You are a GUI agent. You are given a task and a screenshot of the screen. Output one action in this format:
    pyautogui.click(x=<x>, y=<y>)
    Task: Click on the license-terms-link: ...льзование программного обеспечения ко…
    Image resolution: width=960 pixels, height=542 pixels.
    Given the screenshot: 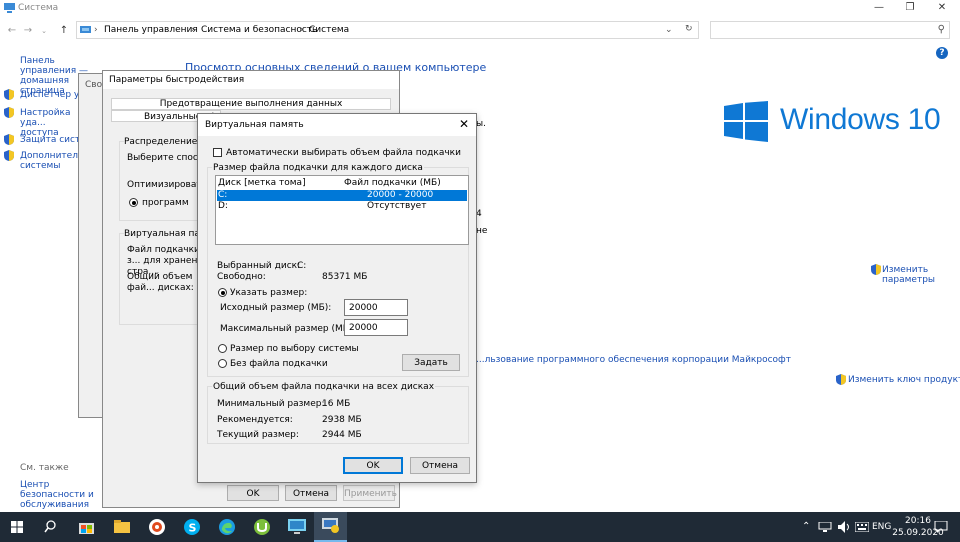 What is the action you would take?
    pyautogui.click(x=633, y=360)
    